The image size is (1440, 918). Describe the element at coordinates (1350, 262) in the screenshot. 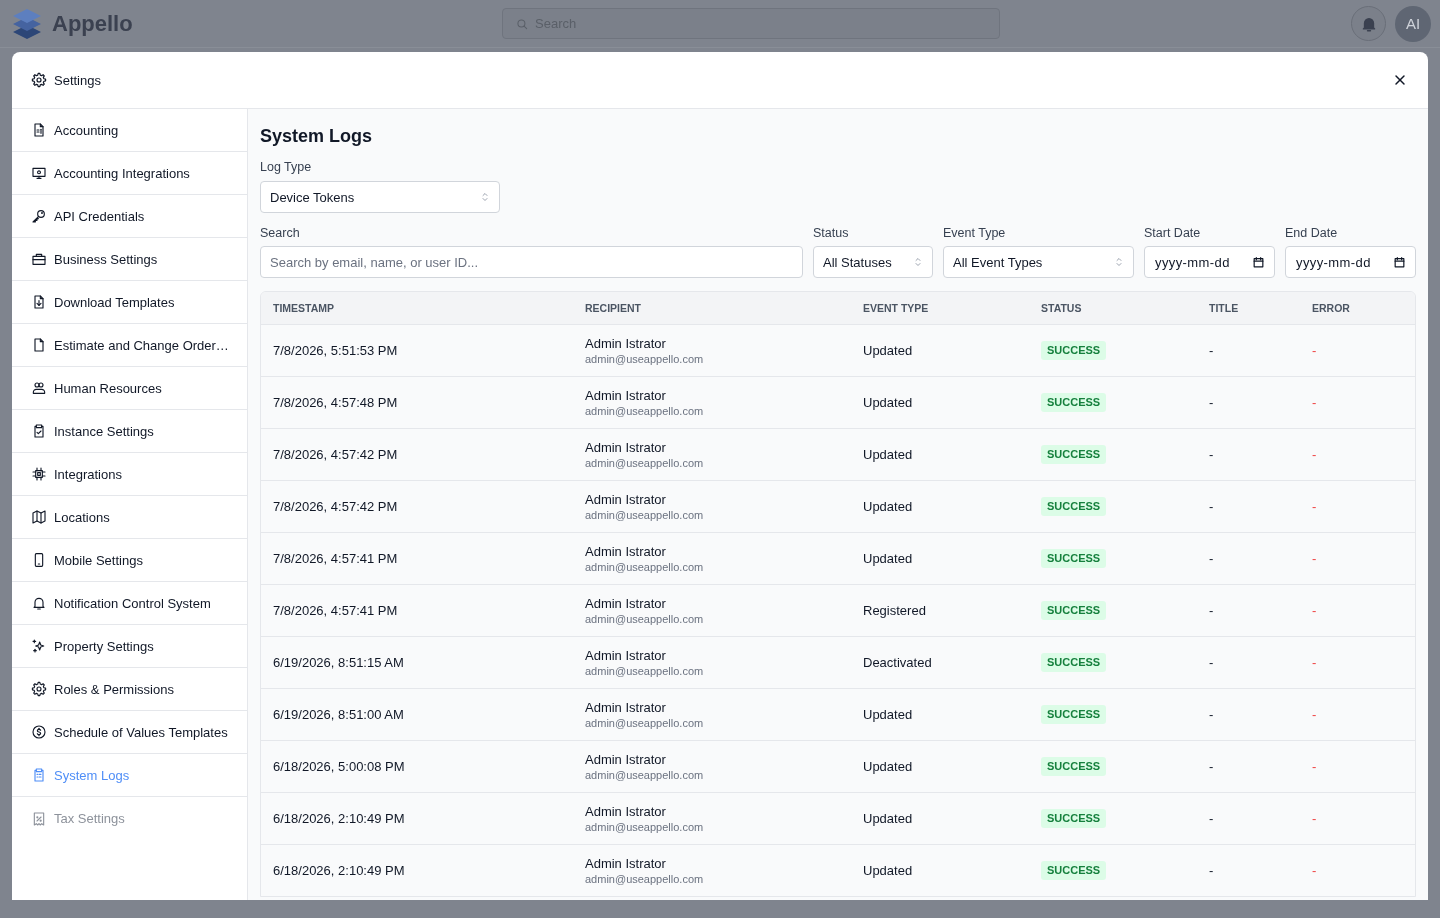

I see `end-date-field: yyyy-mm-dd` at that location.